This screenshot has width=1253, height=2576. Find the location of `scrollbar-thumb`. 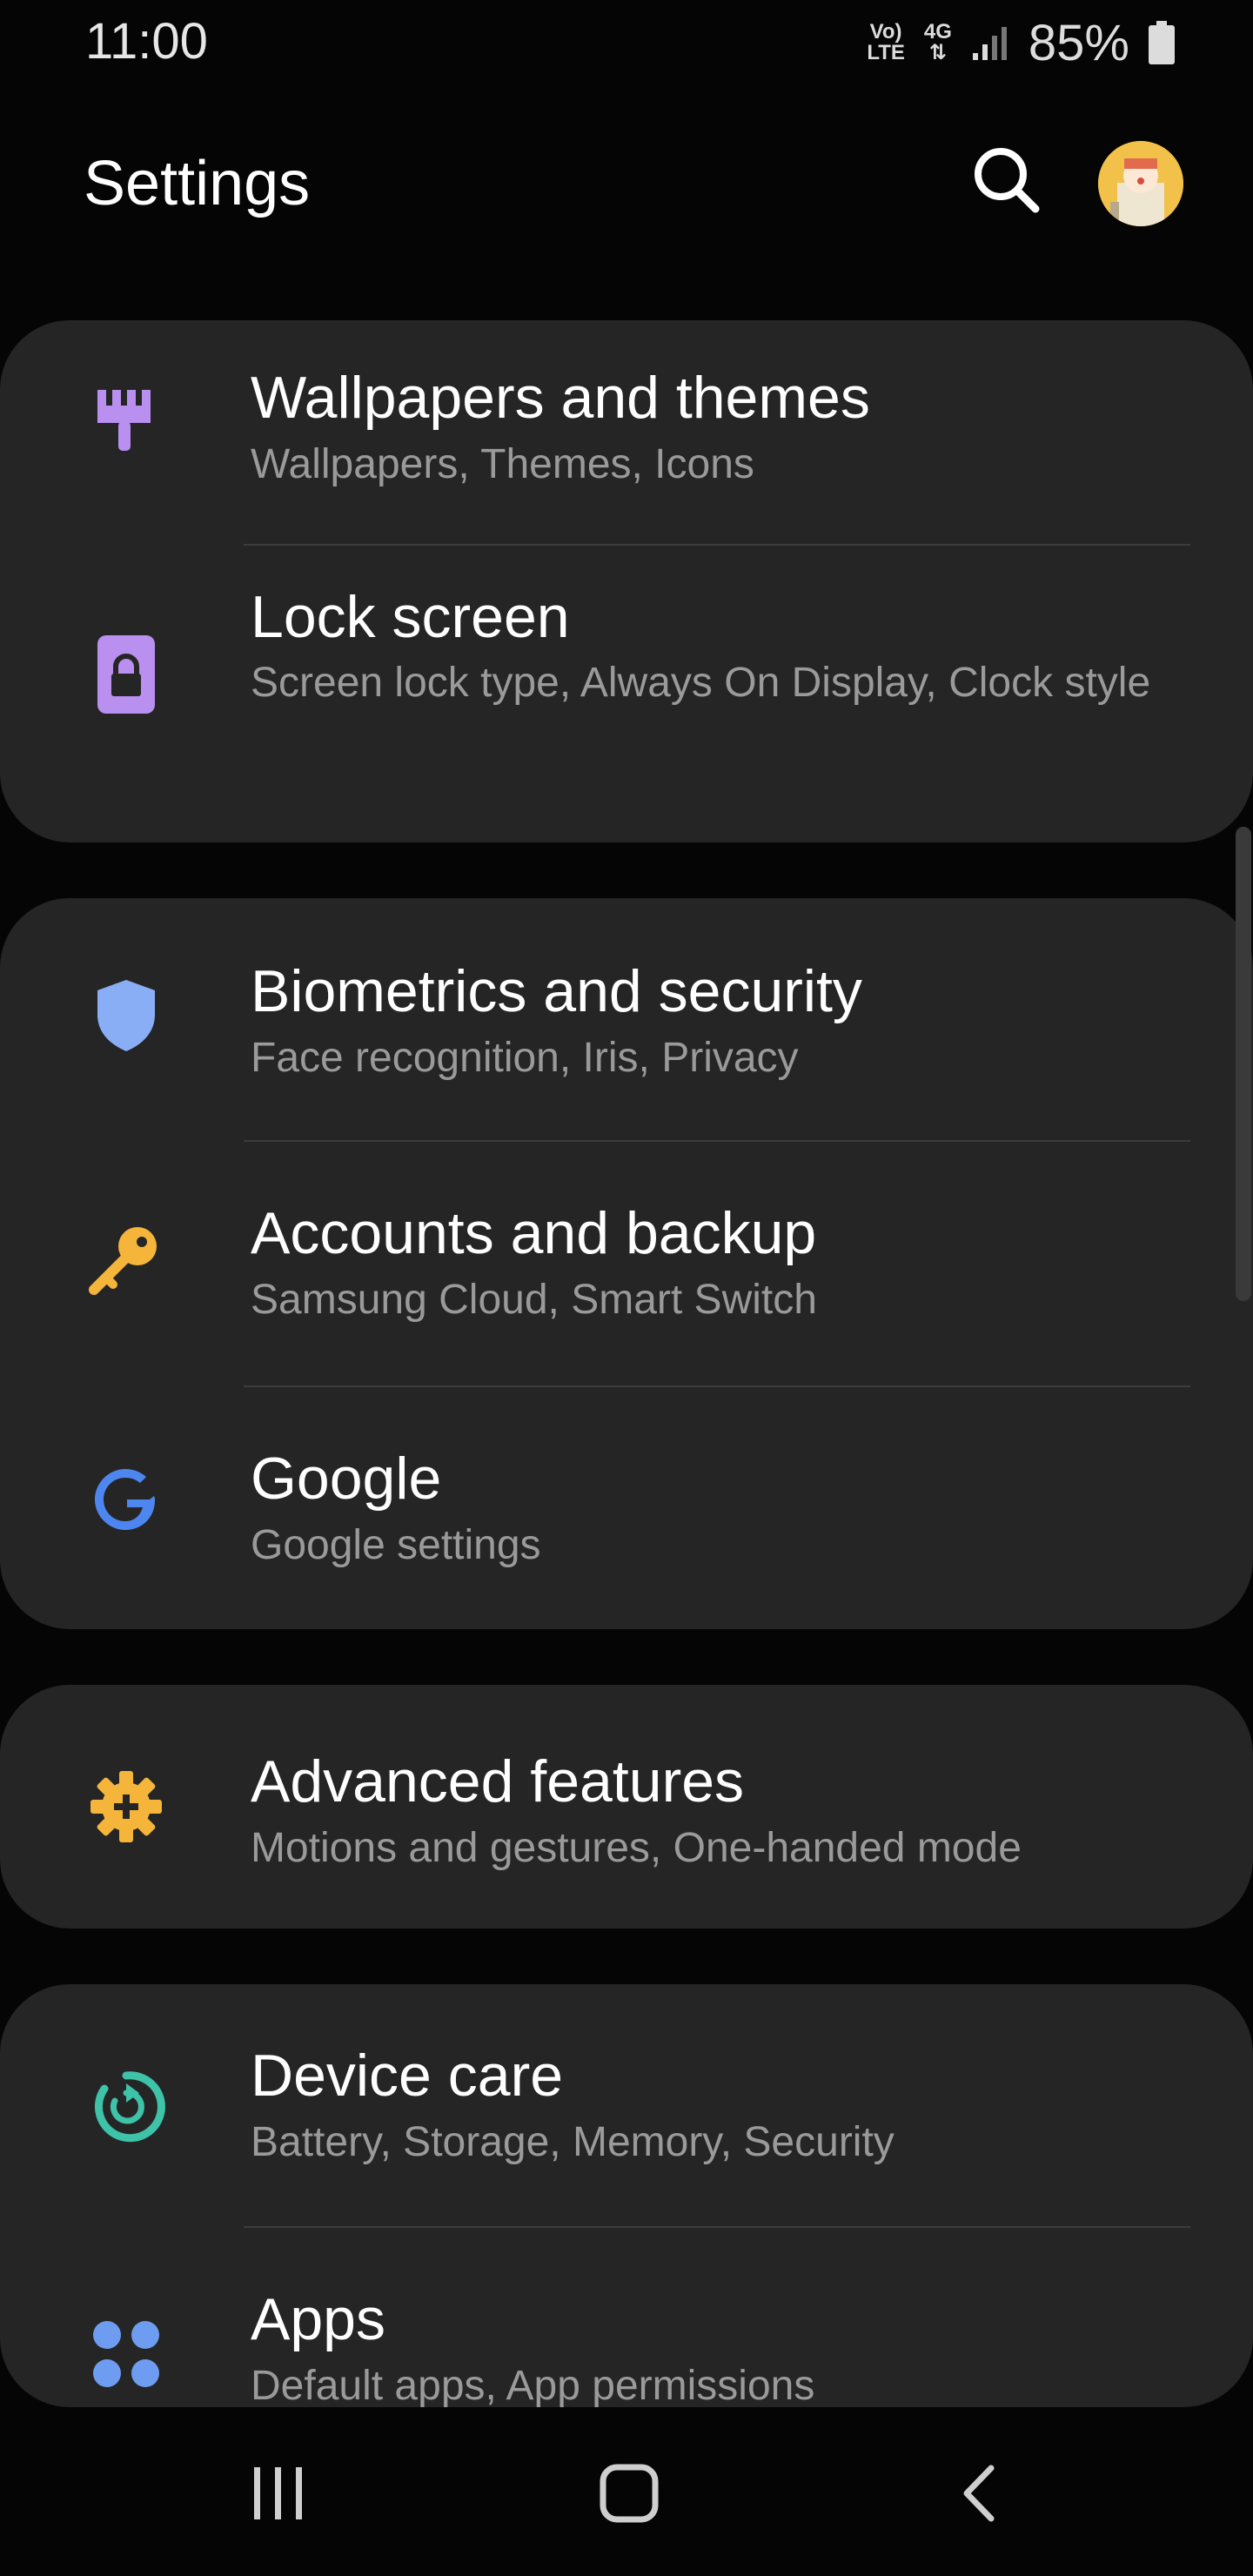

scrollbar-thumb is located at coordinates (1243, 1064).